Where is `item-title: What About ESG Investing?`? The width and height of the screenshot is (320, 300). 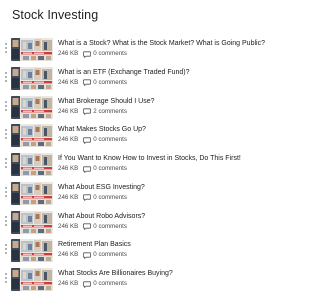
item-title: What About ESG Investing? is located at coordinates (101, 187).